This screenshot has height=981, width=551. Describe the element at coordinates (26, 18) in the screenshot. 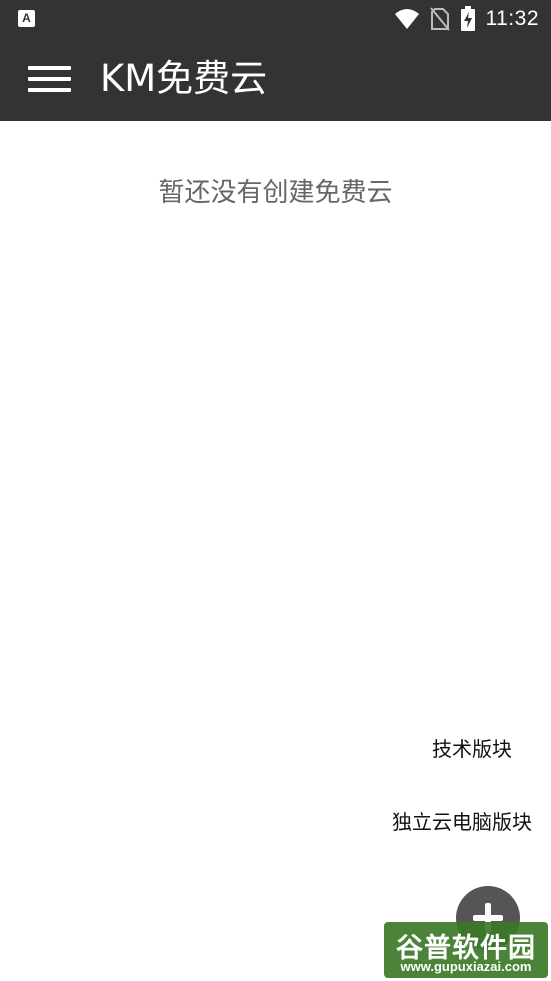

I see `notification-app-icon: A` at that location.